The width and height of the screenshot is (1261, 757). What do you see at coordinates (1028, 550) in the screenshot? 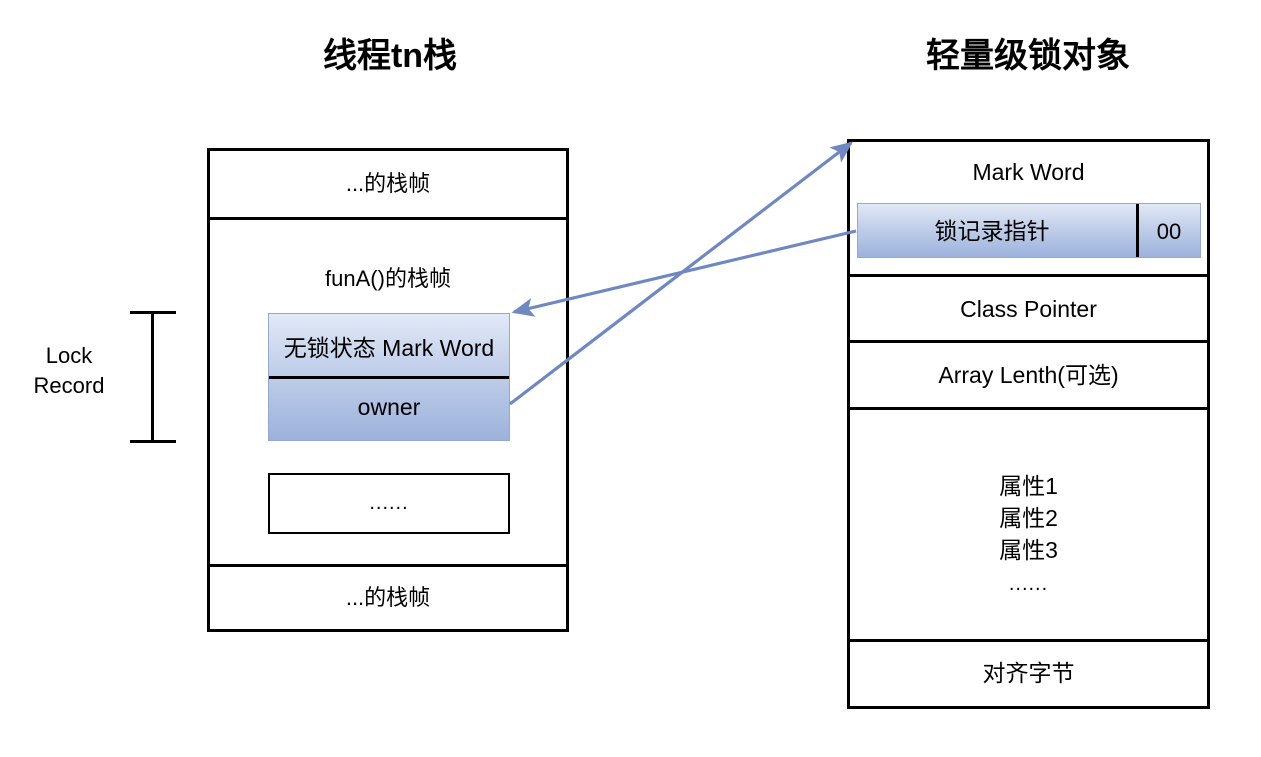
I see `lock-object-attribute-3: 属性3` at bounding box center [1028, 550].